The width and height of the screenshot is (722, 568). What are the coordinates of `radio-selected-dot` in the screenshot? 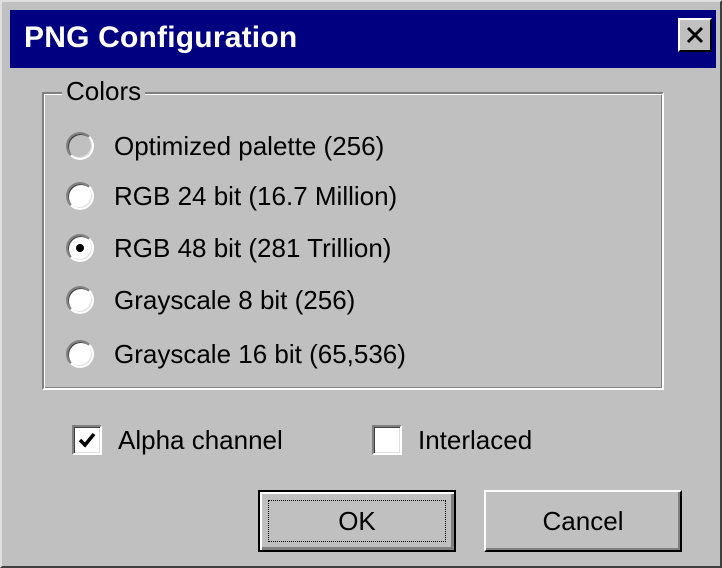 It's located at (80, 248).